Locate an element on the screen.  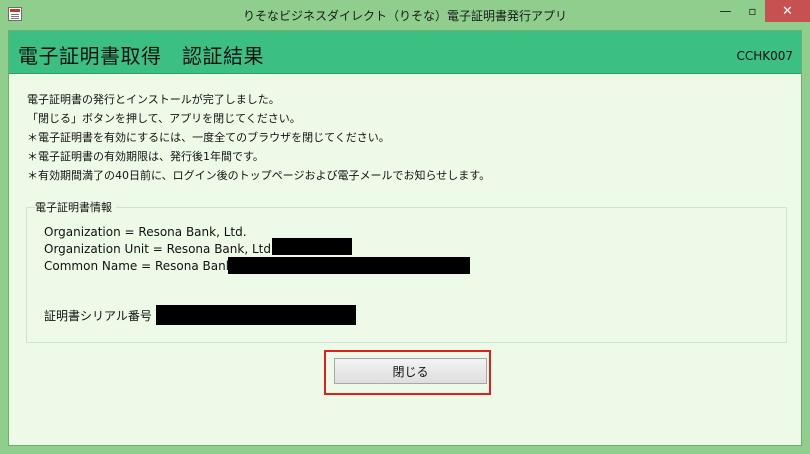
serial-number-label: 証明書シリアル番号 = is located at coordinates (105, 316).